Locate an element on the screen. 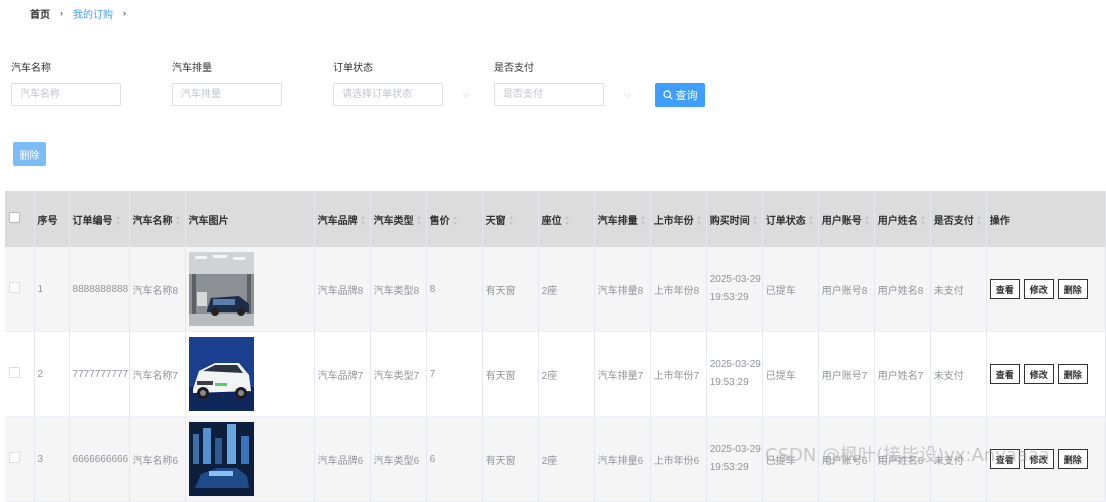 The height and width of the screenshot is (502, 1106). breadcrumb-home: 首页 is located at coordinates (40, 13).